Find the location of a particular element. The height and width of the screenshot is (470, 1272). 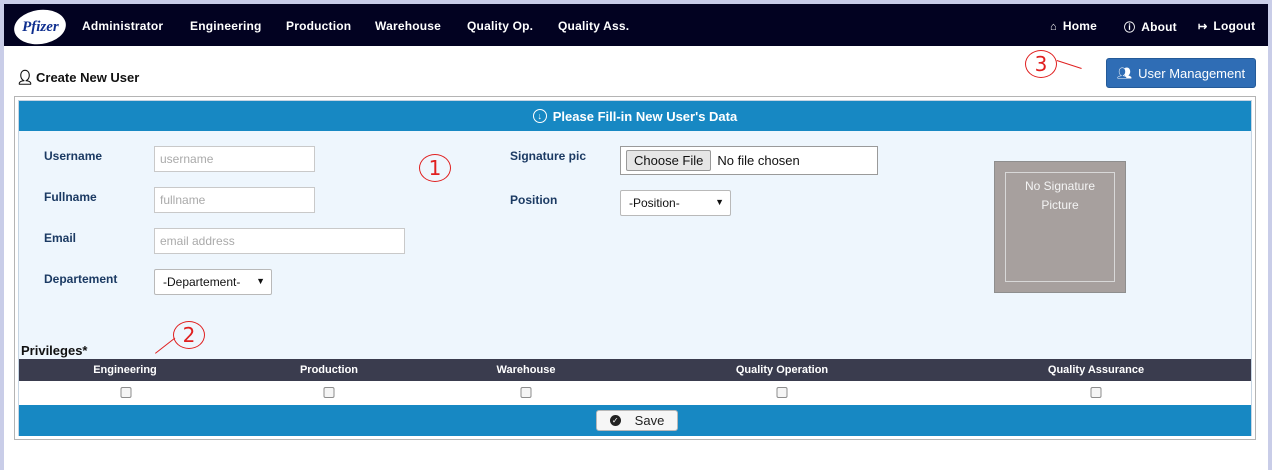

nav-item-warehouse: Warehouse is located at coordinates (408, 26).